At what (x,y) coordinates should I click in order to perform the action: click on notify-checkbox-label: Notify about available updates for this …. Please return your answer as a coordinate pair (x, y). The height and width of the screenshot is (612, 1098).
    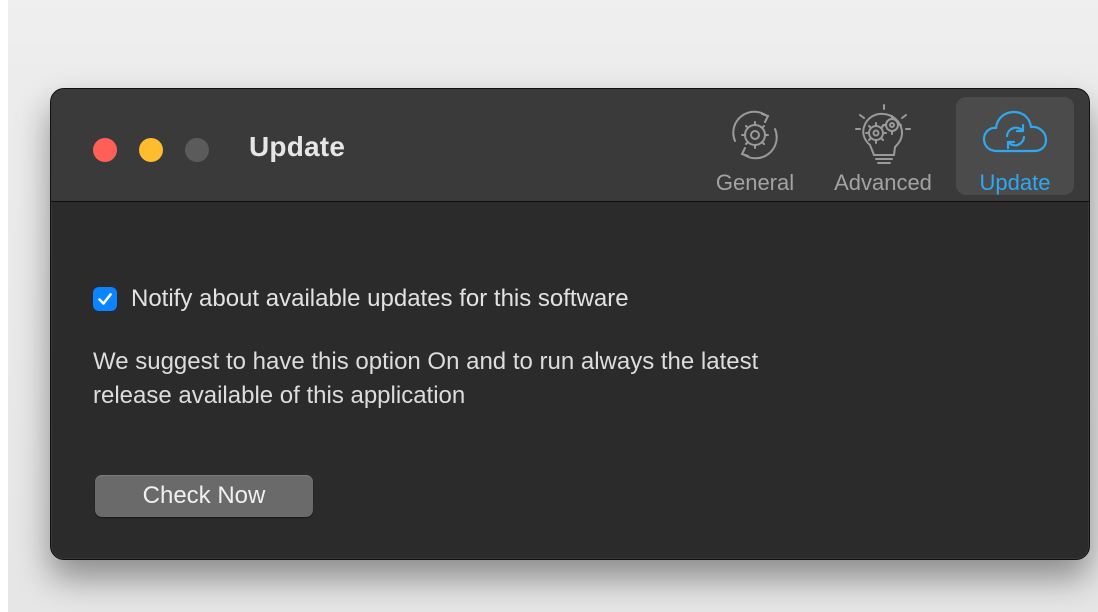
    Looking at the image, I should click on (380, 299).